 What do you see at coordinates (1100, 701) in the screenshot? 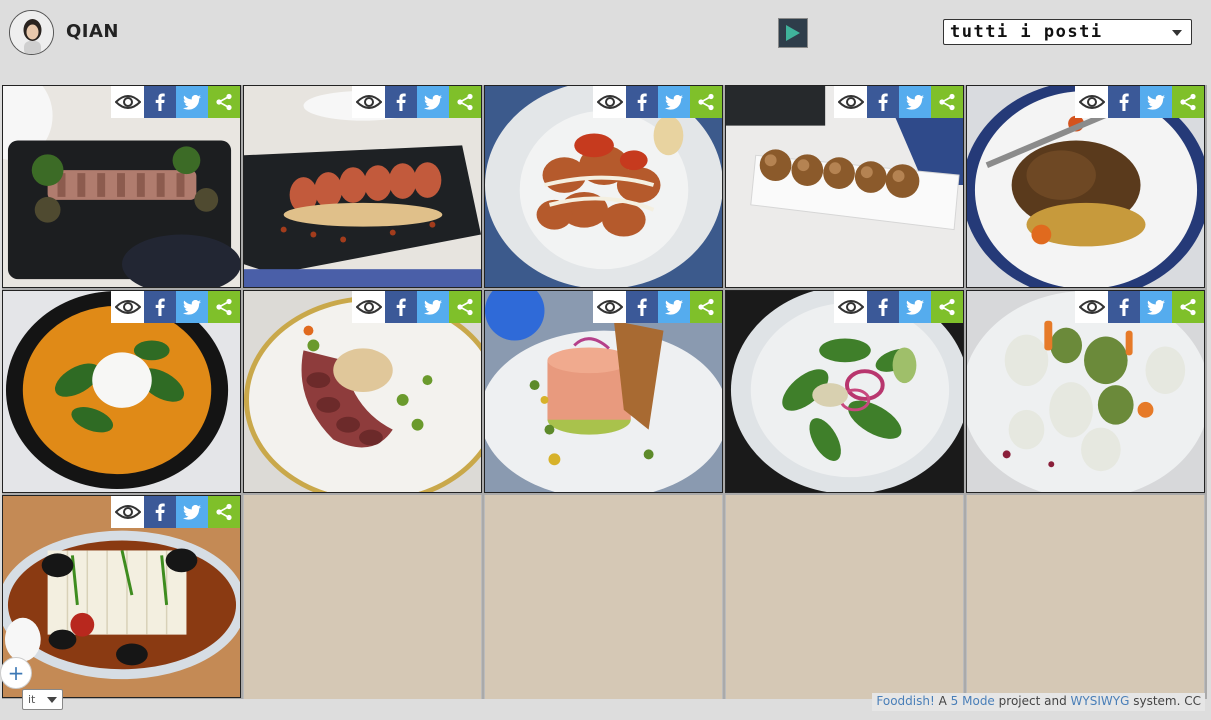
I see `wysiwyg-link: WYSIWYG` at bounding box center [1100, 701].